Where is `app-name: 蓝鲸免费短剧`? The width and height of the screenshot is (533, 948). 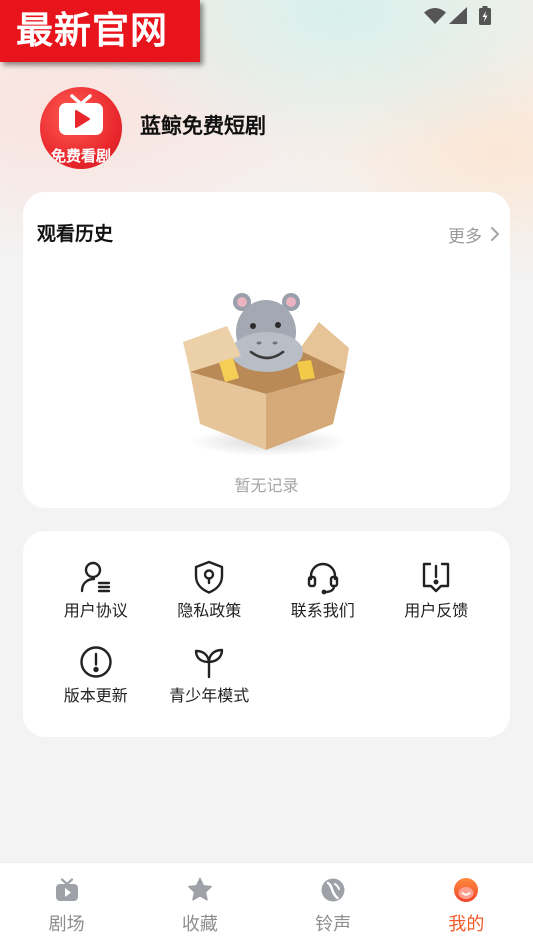 app-name: 蓝鲸免费短剧 is located at coordinates (203, 126).